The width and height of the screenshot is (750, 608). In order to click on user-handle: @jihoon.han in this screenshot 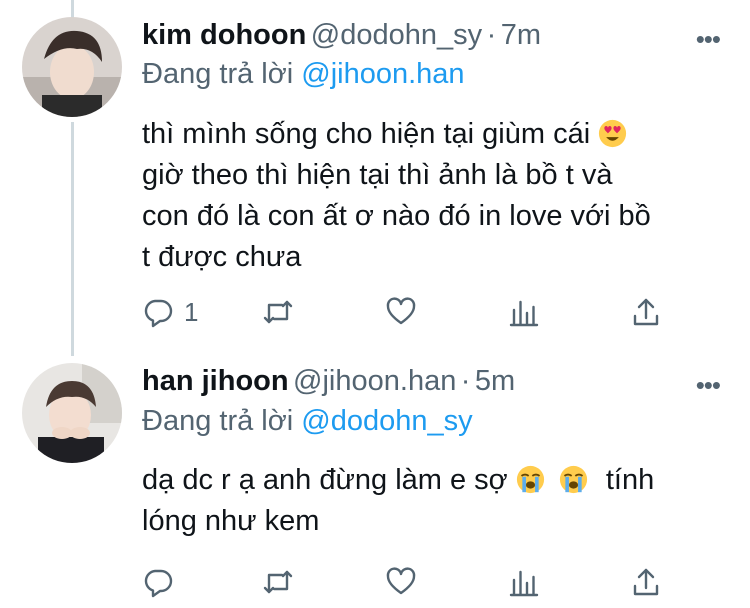, I will do `click(374, 381)`.